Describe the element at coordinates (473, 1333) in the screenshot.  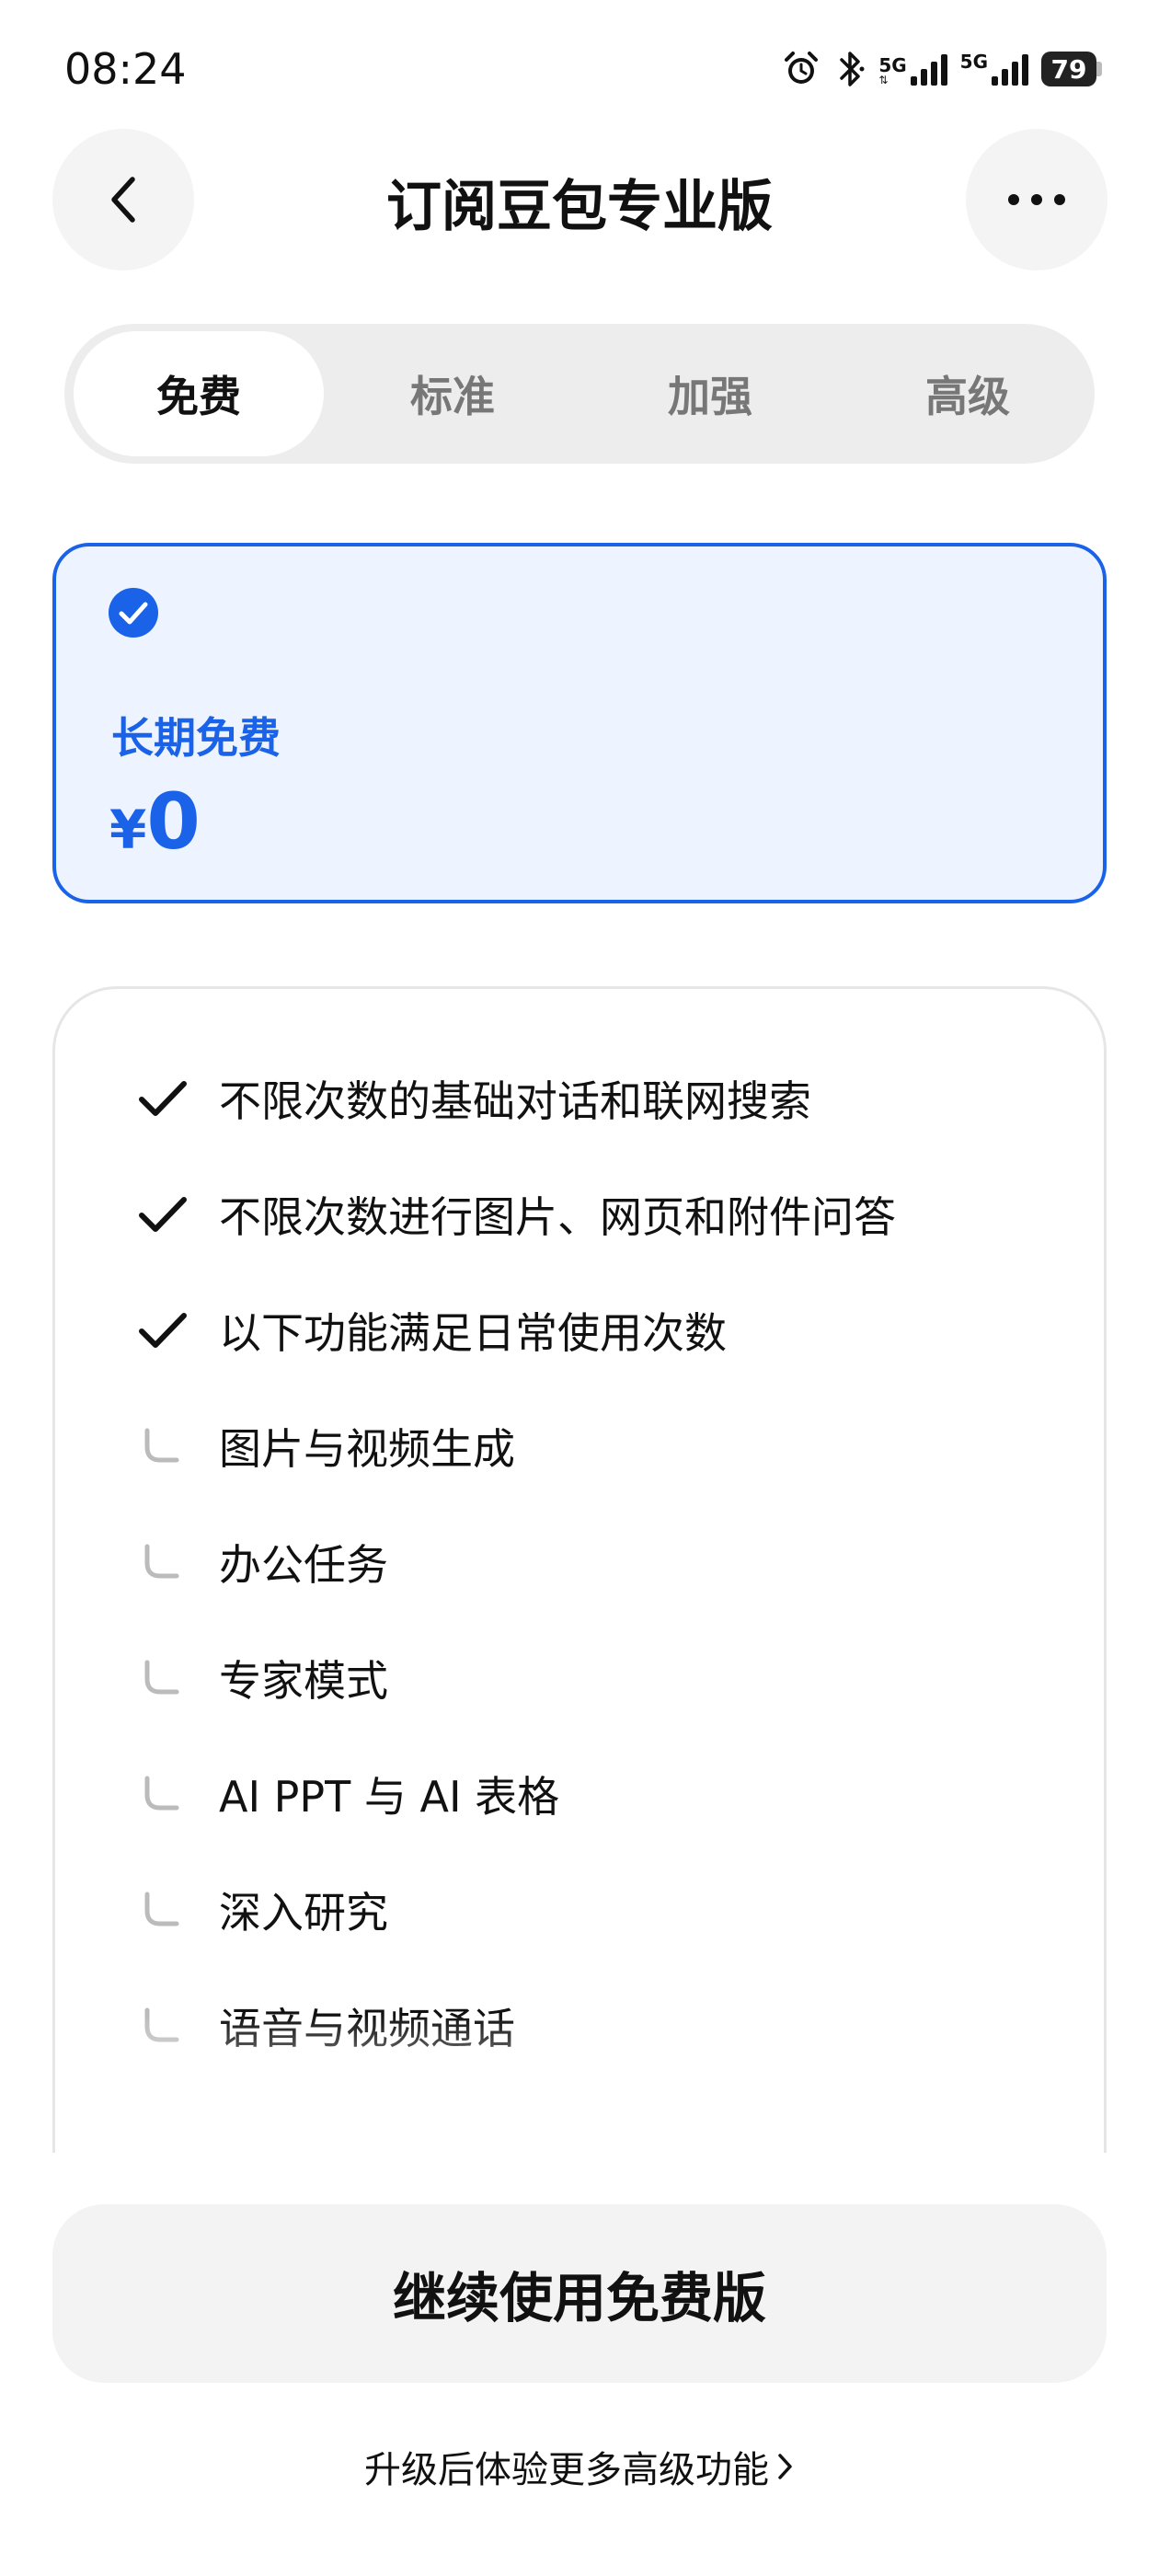
I see `feature-text: 以下功能满足日常使用次数` at that location.